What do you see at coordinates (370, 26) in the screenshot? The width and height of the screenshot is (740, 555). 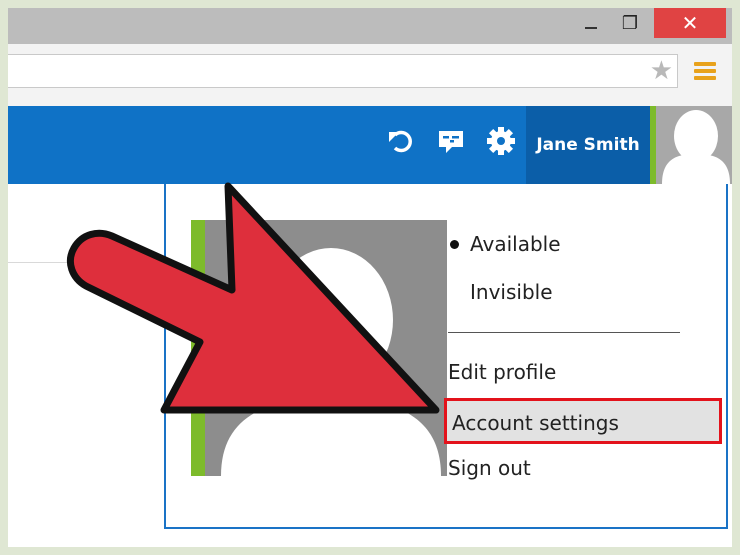 I see `window-title-bar: ❐ ✕` at bounding box center [370, 26].